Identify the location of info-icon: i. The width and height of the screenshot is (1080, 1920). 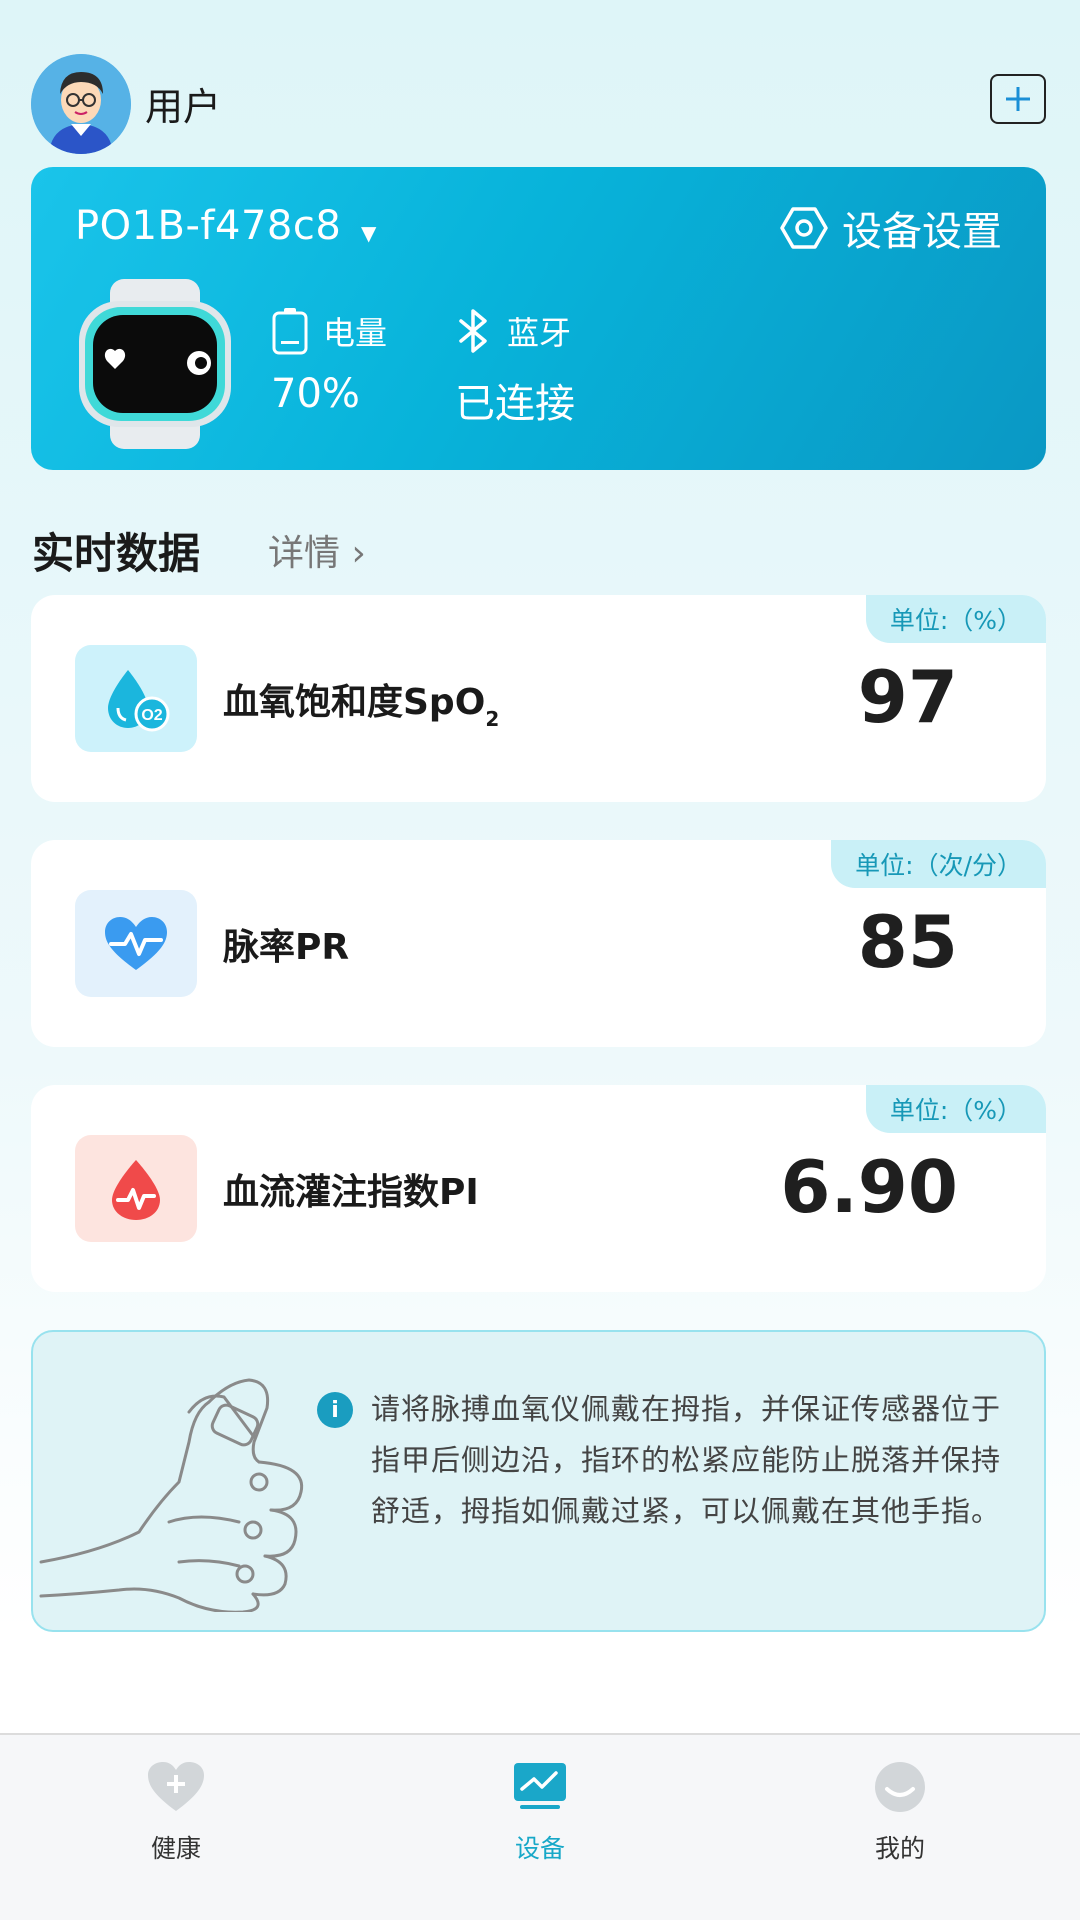
(335, 1410).